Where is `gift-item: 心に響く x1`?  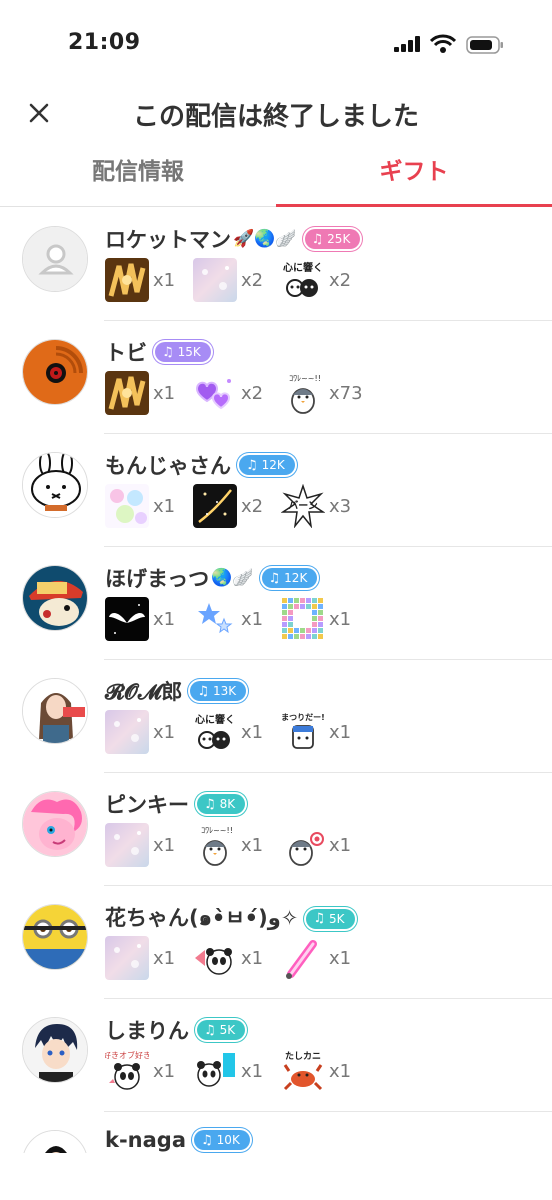
gift-item: 心に響く x1 is located at coordinates (232, 732).